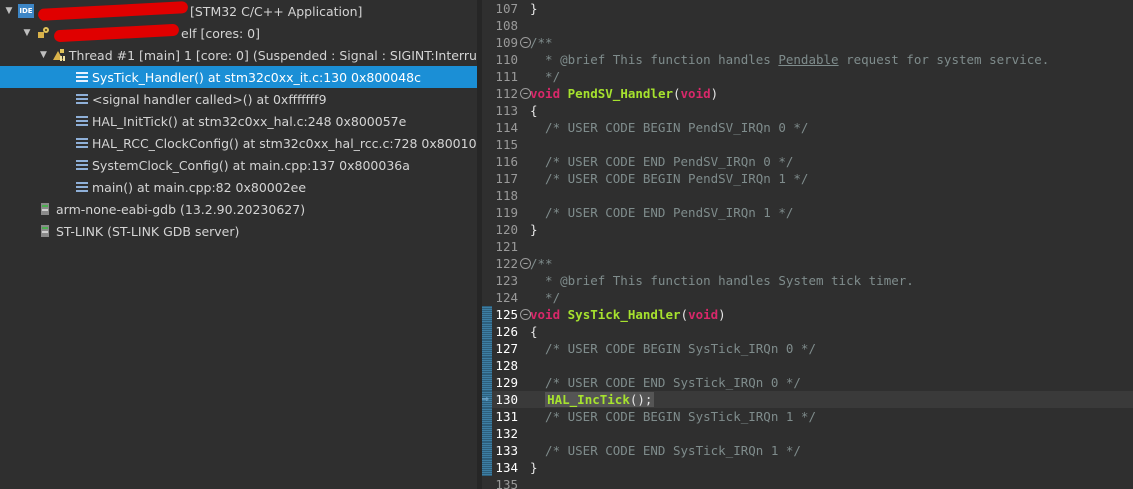  I want to click on line-number: 115, so click(506, 144).